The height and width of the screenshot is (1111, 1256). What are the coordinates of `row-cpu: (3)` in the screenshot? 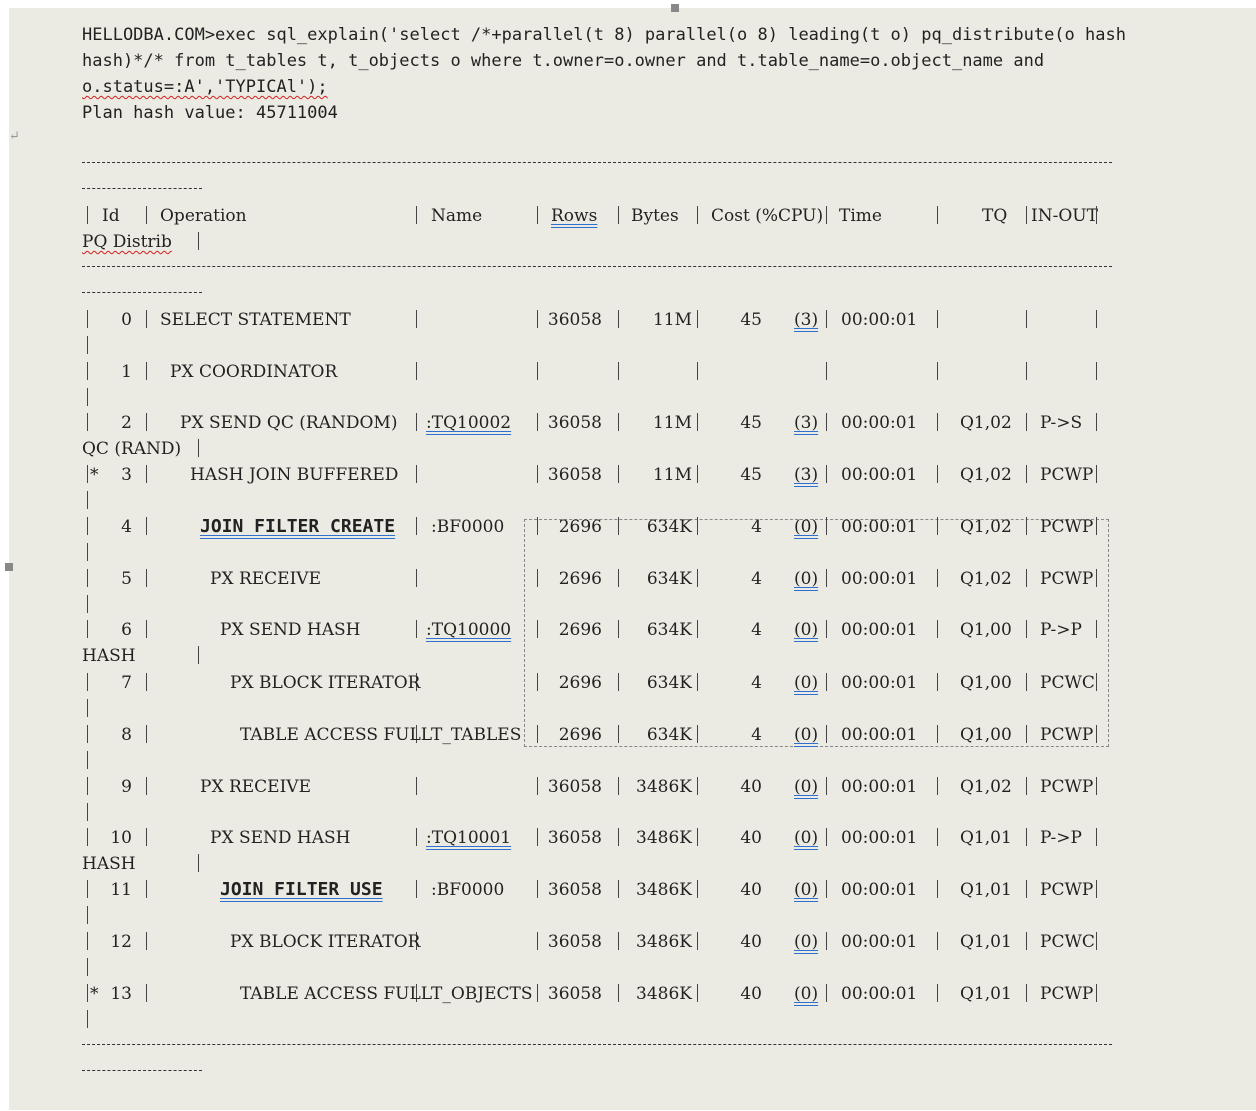 It's located at (806, 475).